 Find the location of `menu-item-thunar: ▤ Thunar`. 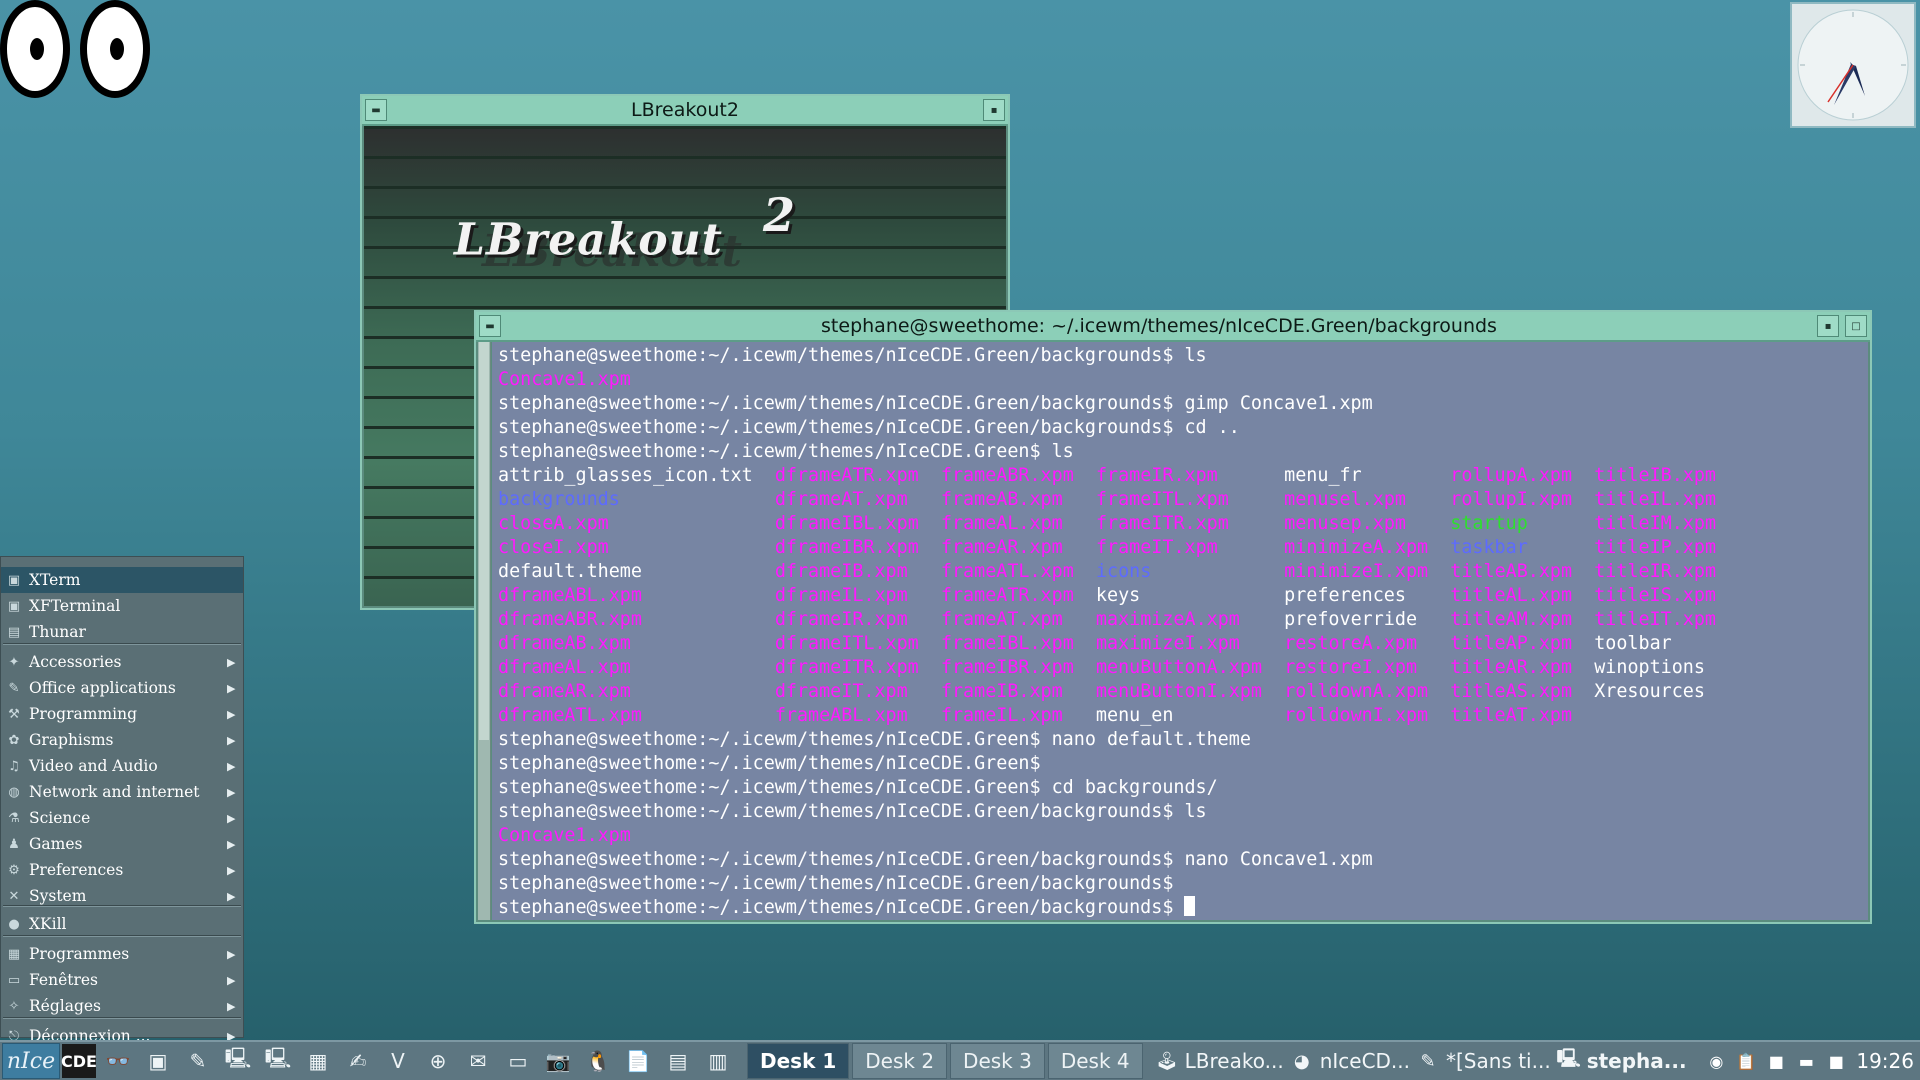

menu-item-thunar: ▤ Thunar is located at coordinates (122, 632).